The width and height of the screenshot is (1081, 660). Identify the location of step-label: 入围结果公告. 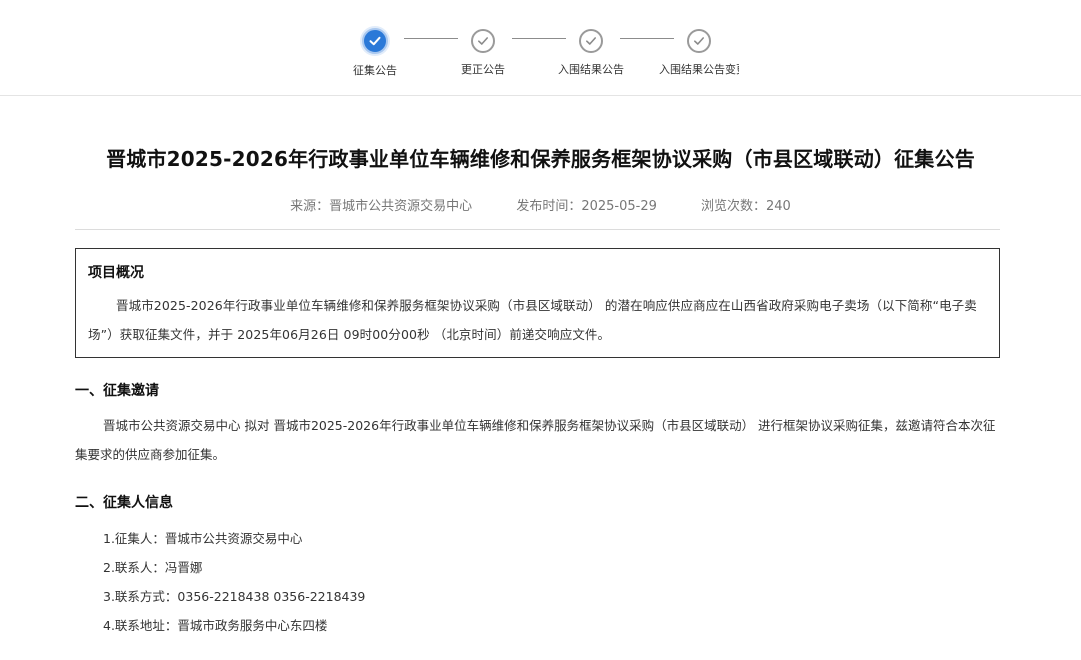
(591, 69).